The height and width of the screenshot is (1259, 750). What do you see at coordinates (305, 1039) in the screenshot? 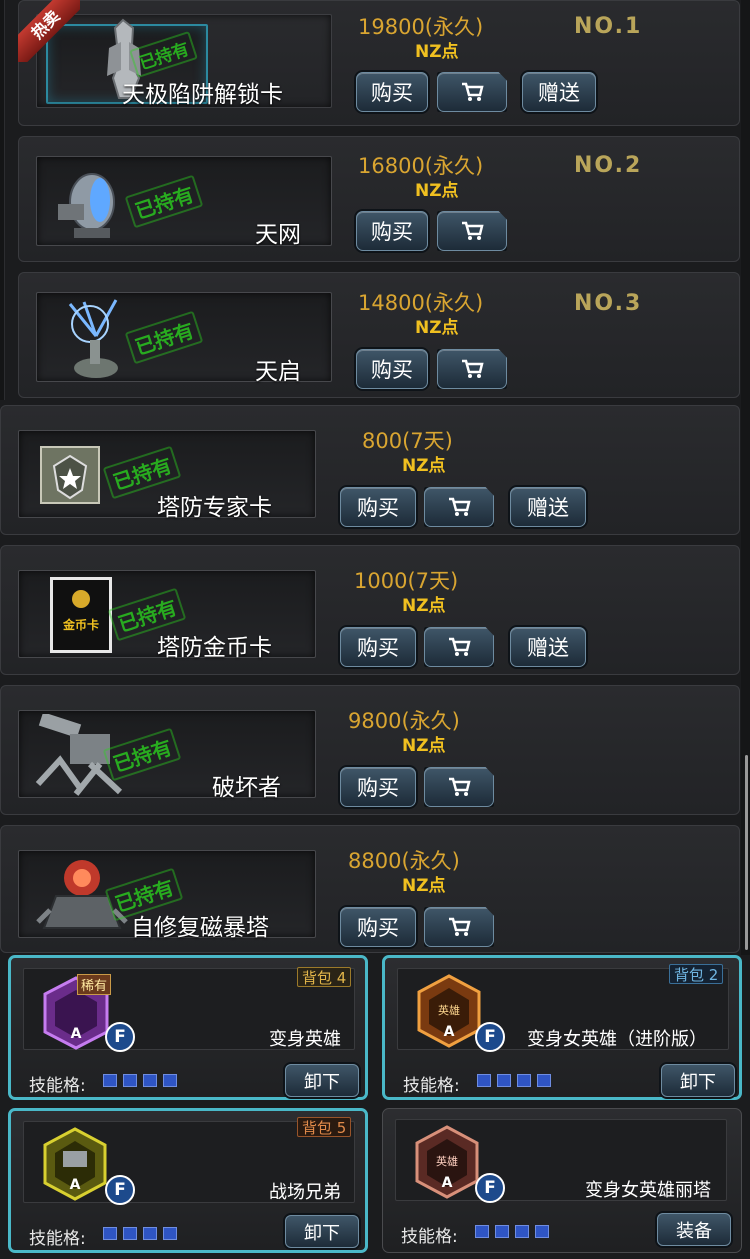
I see `hero-name: 变身英雄` at bounding box center [305, 1039].